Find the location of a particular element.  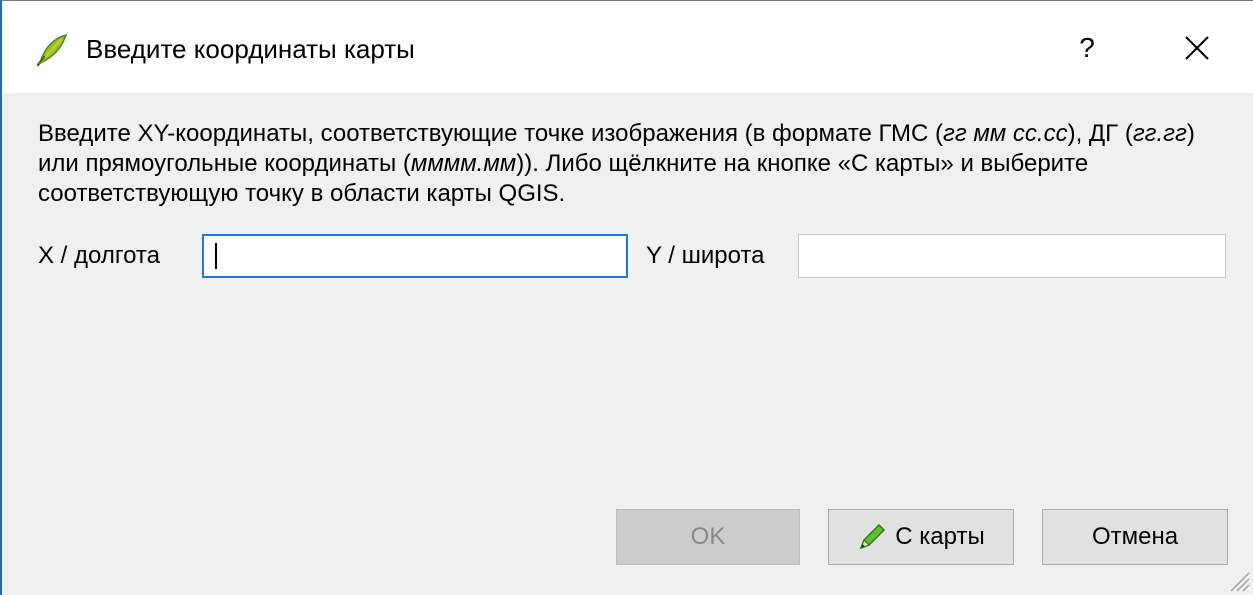

qgis-icon is located at coordinates (52, 50).